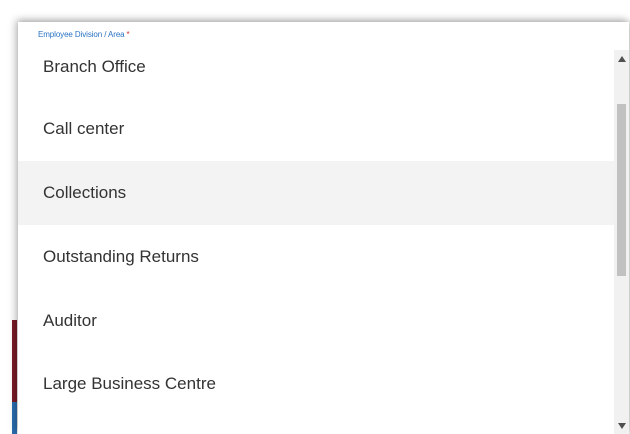 This screenshot has height=434, width=630. Describe the element at coordinates (316, 193) in the screenshot. I see `option-collections: Collections` at that location.